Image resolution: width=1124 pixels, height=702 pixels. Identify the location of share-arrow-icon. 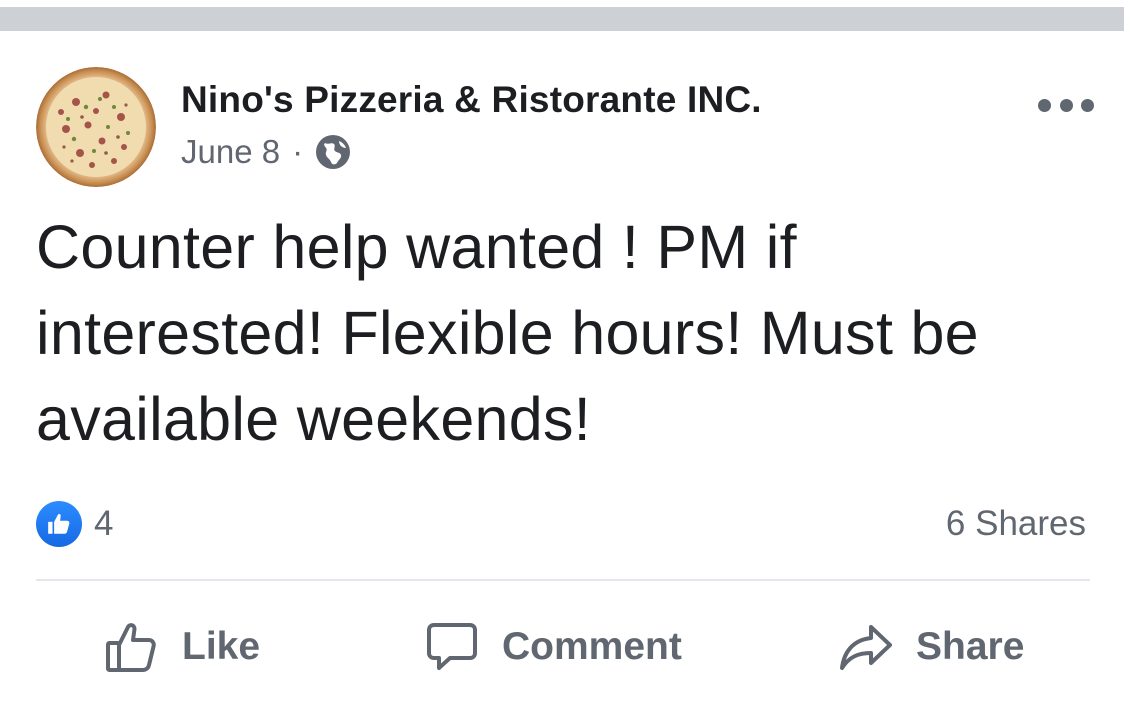
(866, 647).